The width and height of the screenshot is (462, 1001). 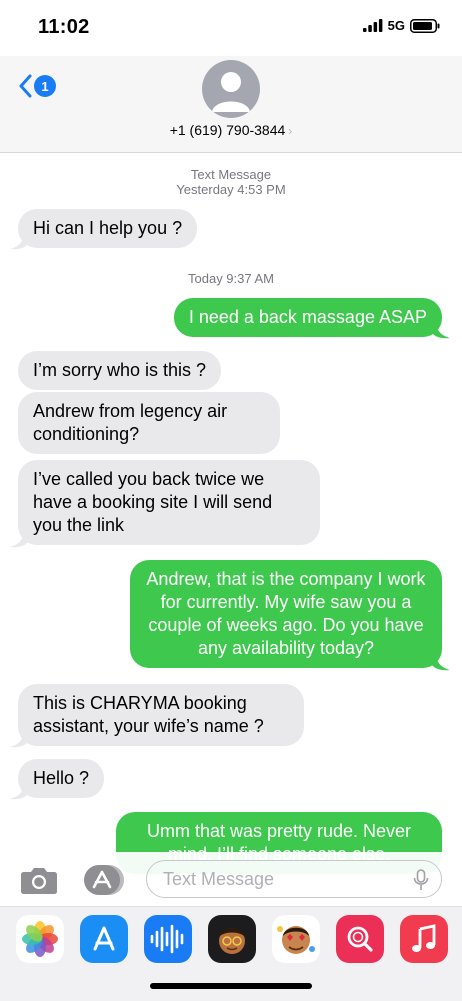 I want to click on memoji-app, so click(x=232, y=939).